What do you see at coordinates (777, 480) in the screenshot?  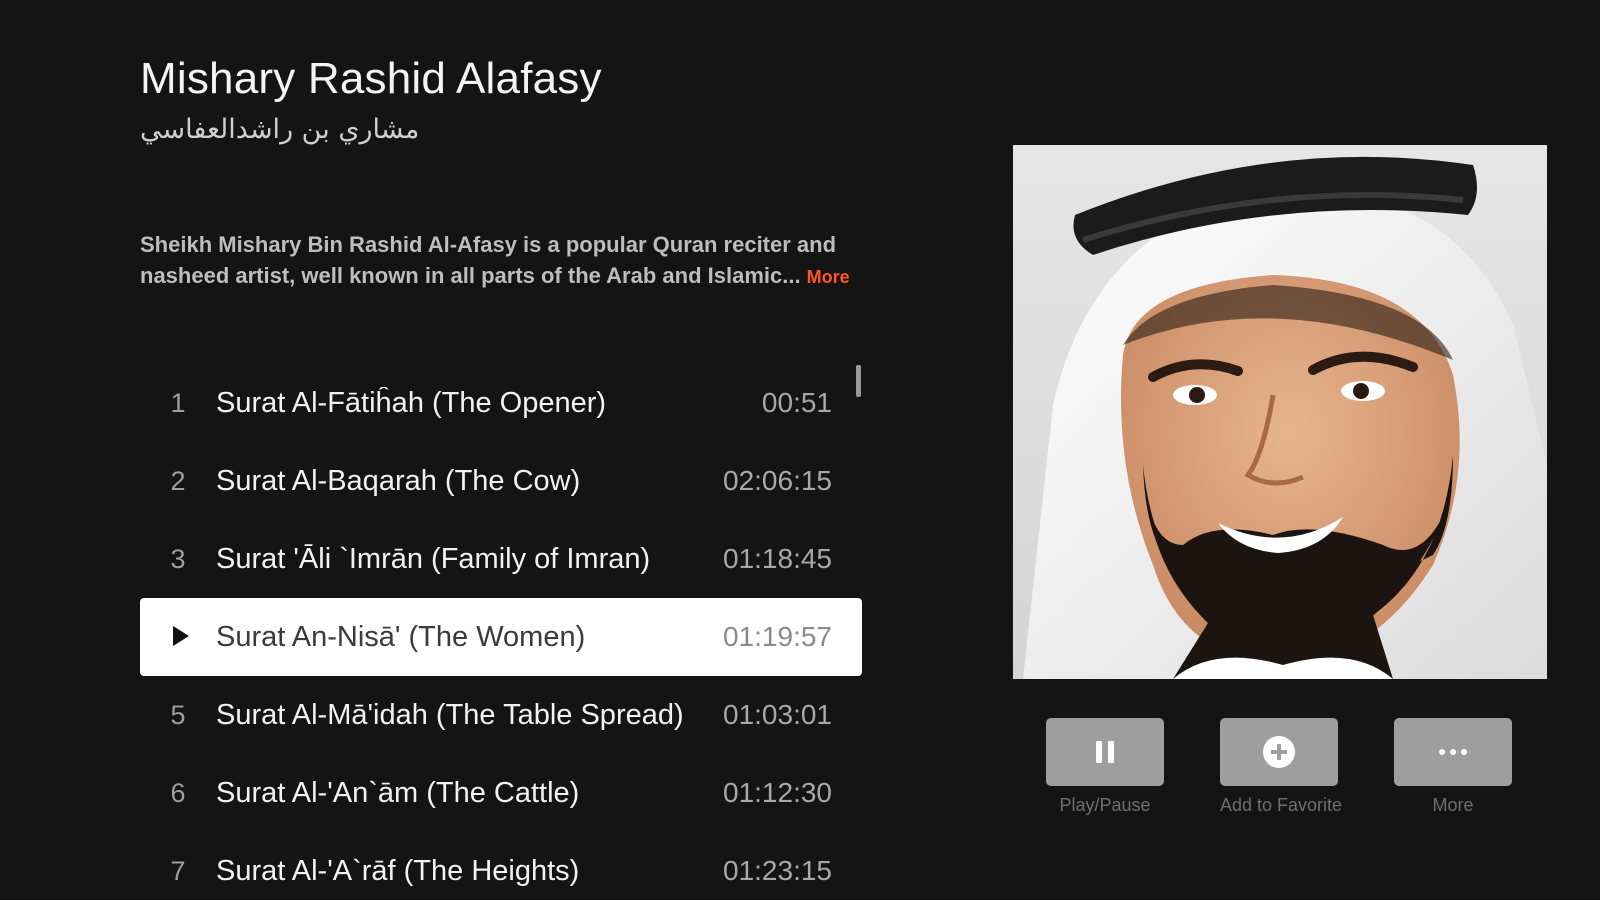 I see `track-duration: 02:06:15` at bounding box center [777, 480].